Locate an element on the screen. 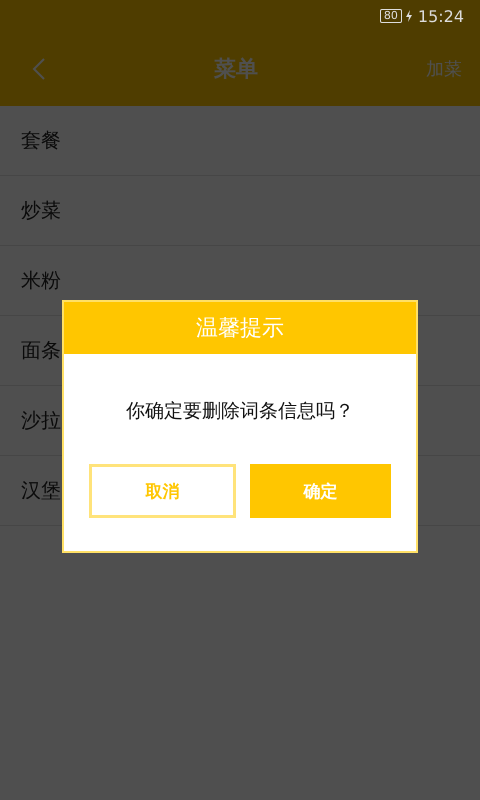 Image resolution: width=480 pixels, height=800 pixels. dialog-message: 你确定要删除词条信息吗？ is located at coordinates (240, 411).